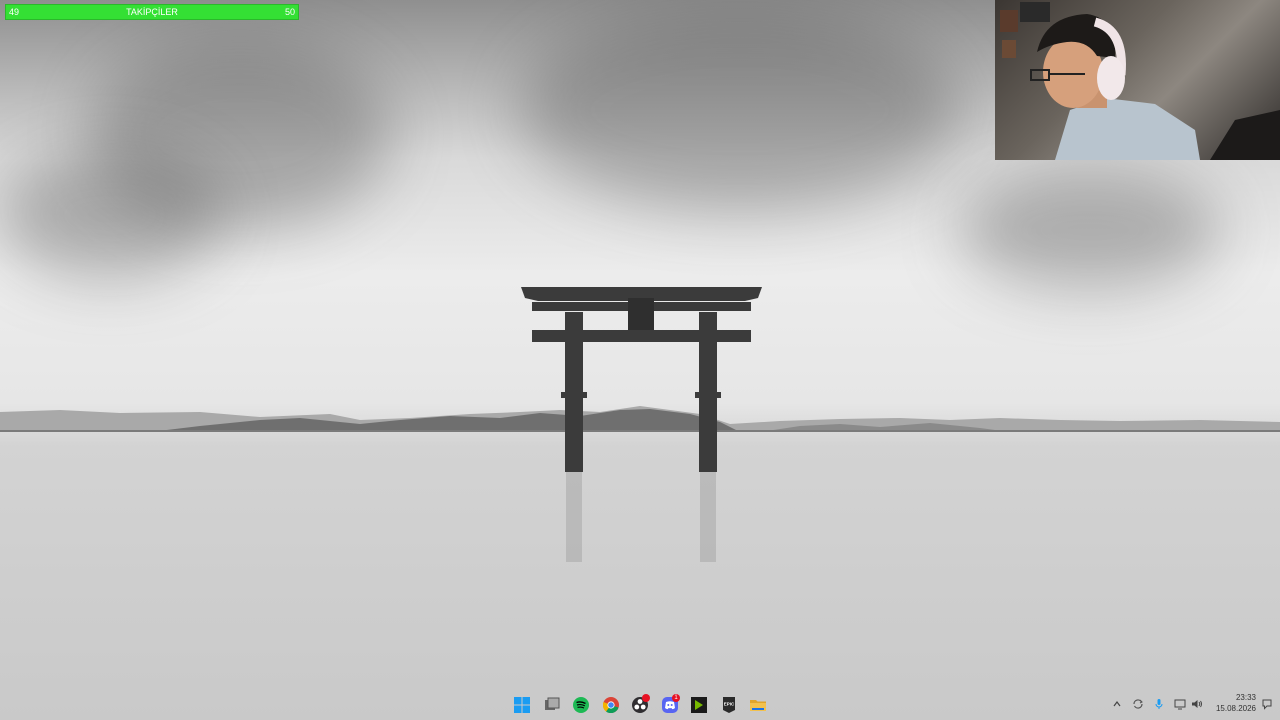 This screenshot has width=1280, height=720. I want to click on start-button, so click(522, 705).